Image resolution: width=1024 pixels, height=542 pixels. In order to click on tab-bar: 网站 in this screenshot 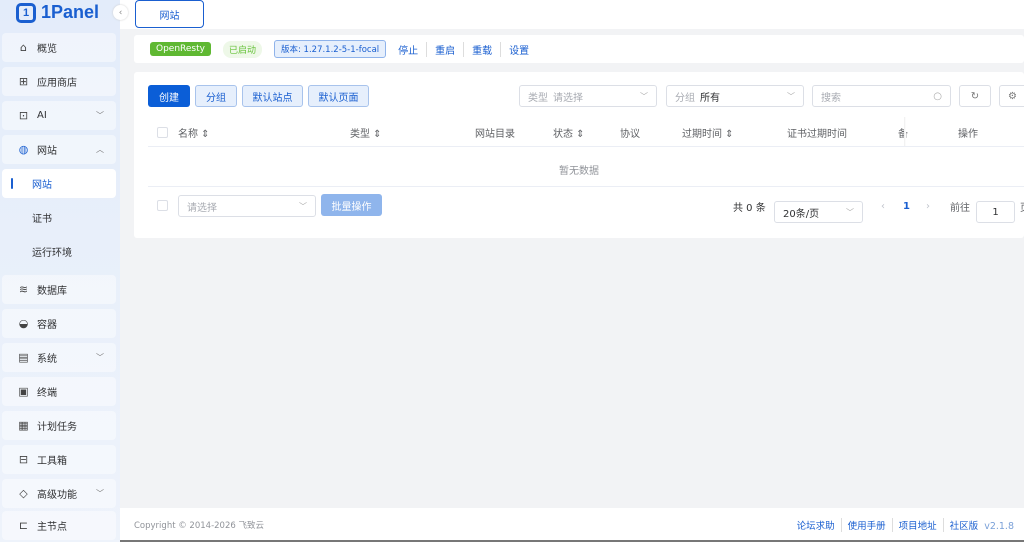, I will do `click(572, 14)`.